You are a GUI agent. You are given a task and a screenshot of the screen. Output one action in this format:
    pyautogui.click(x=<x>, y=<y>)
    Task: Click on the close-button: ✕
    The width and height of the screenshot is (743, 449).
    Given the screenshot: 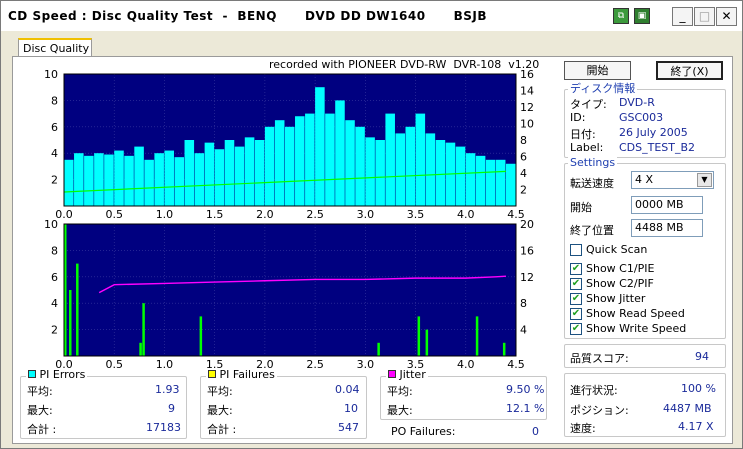 What is the action you would take?
    pyautogui.click(x=726, y=16)
    